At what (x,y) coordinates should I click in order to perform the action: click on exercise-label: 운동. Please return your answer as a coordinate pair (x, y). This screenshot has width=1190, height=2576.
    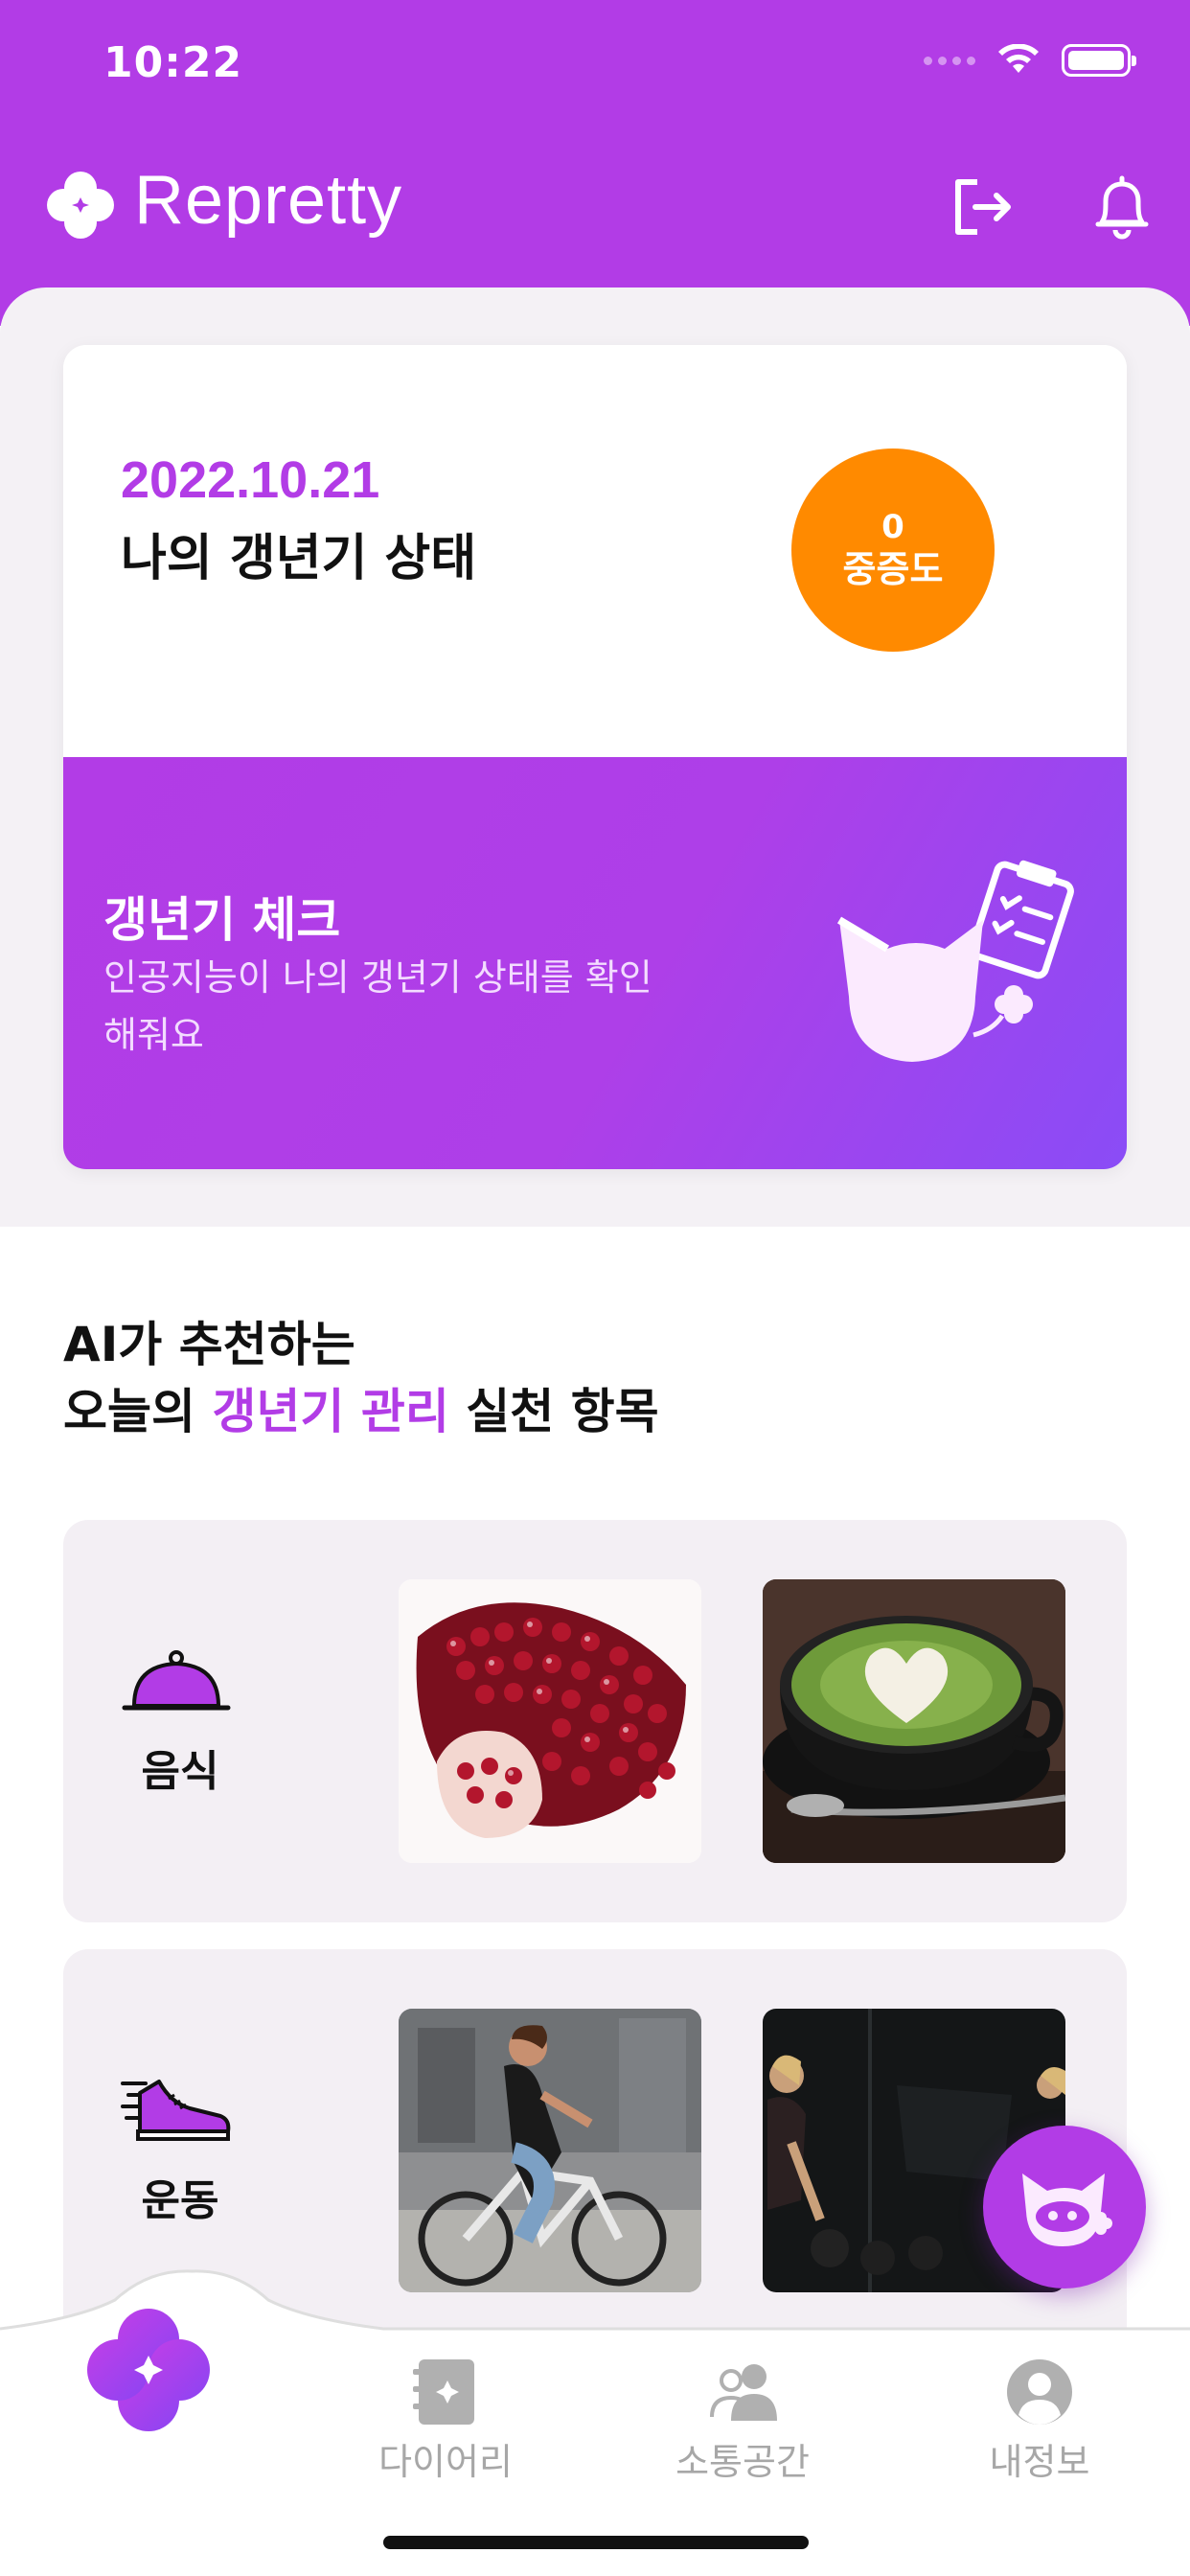
    Looking at the image, I should click on (180, 2200).